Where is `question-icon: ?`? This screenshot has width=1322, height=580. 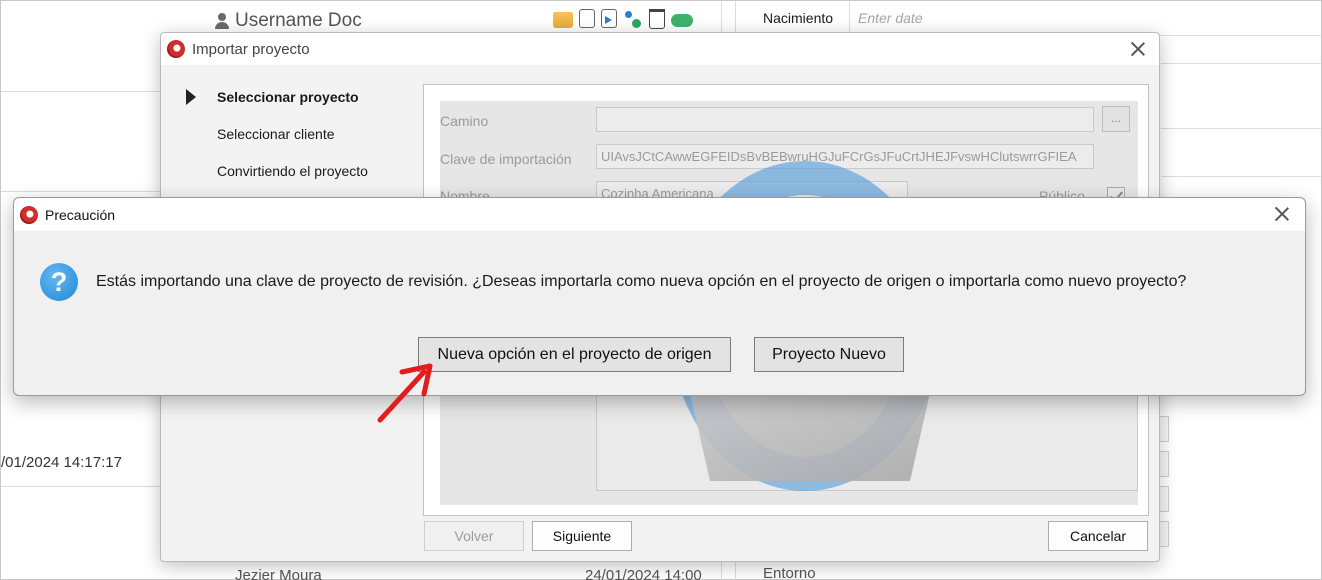 question-icon: ? is located at coordinates (59, 282).